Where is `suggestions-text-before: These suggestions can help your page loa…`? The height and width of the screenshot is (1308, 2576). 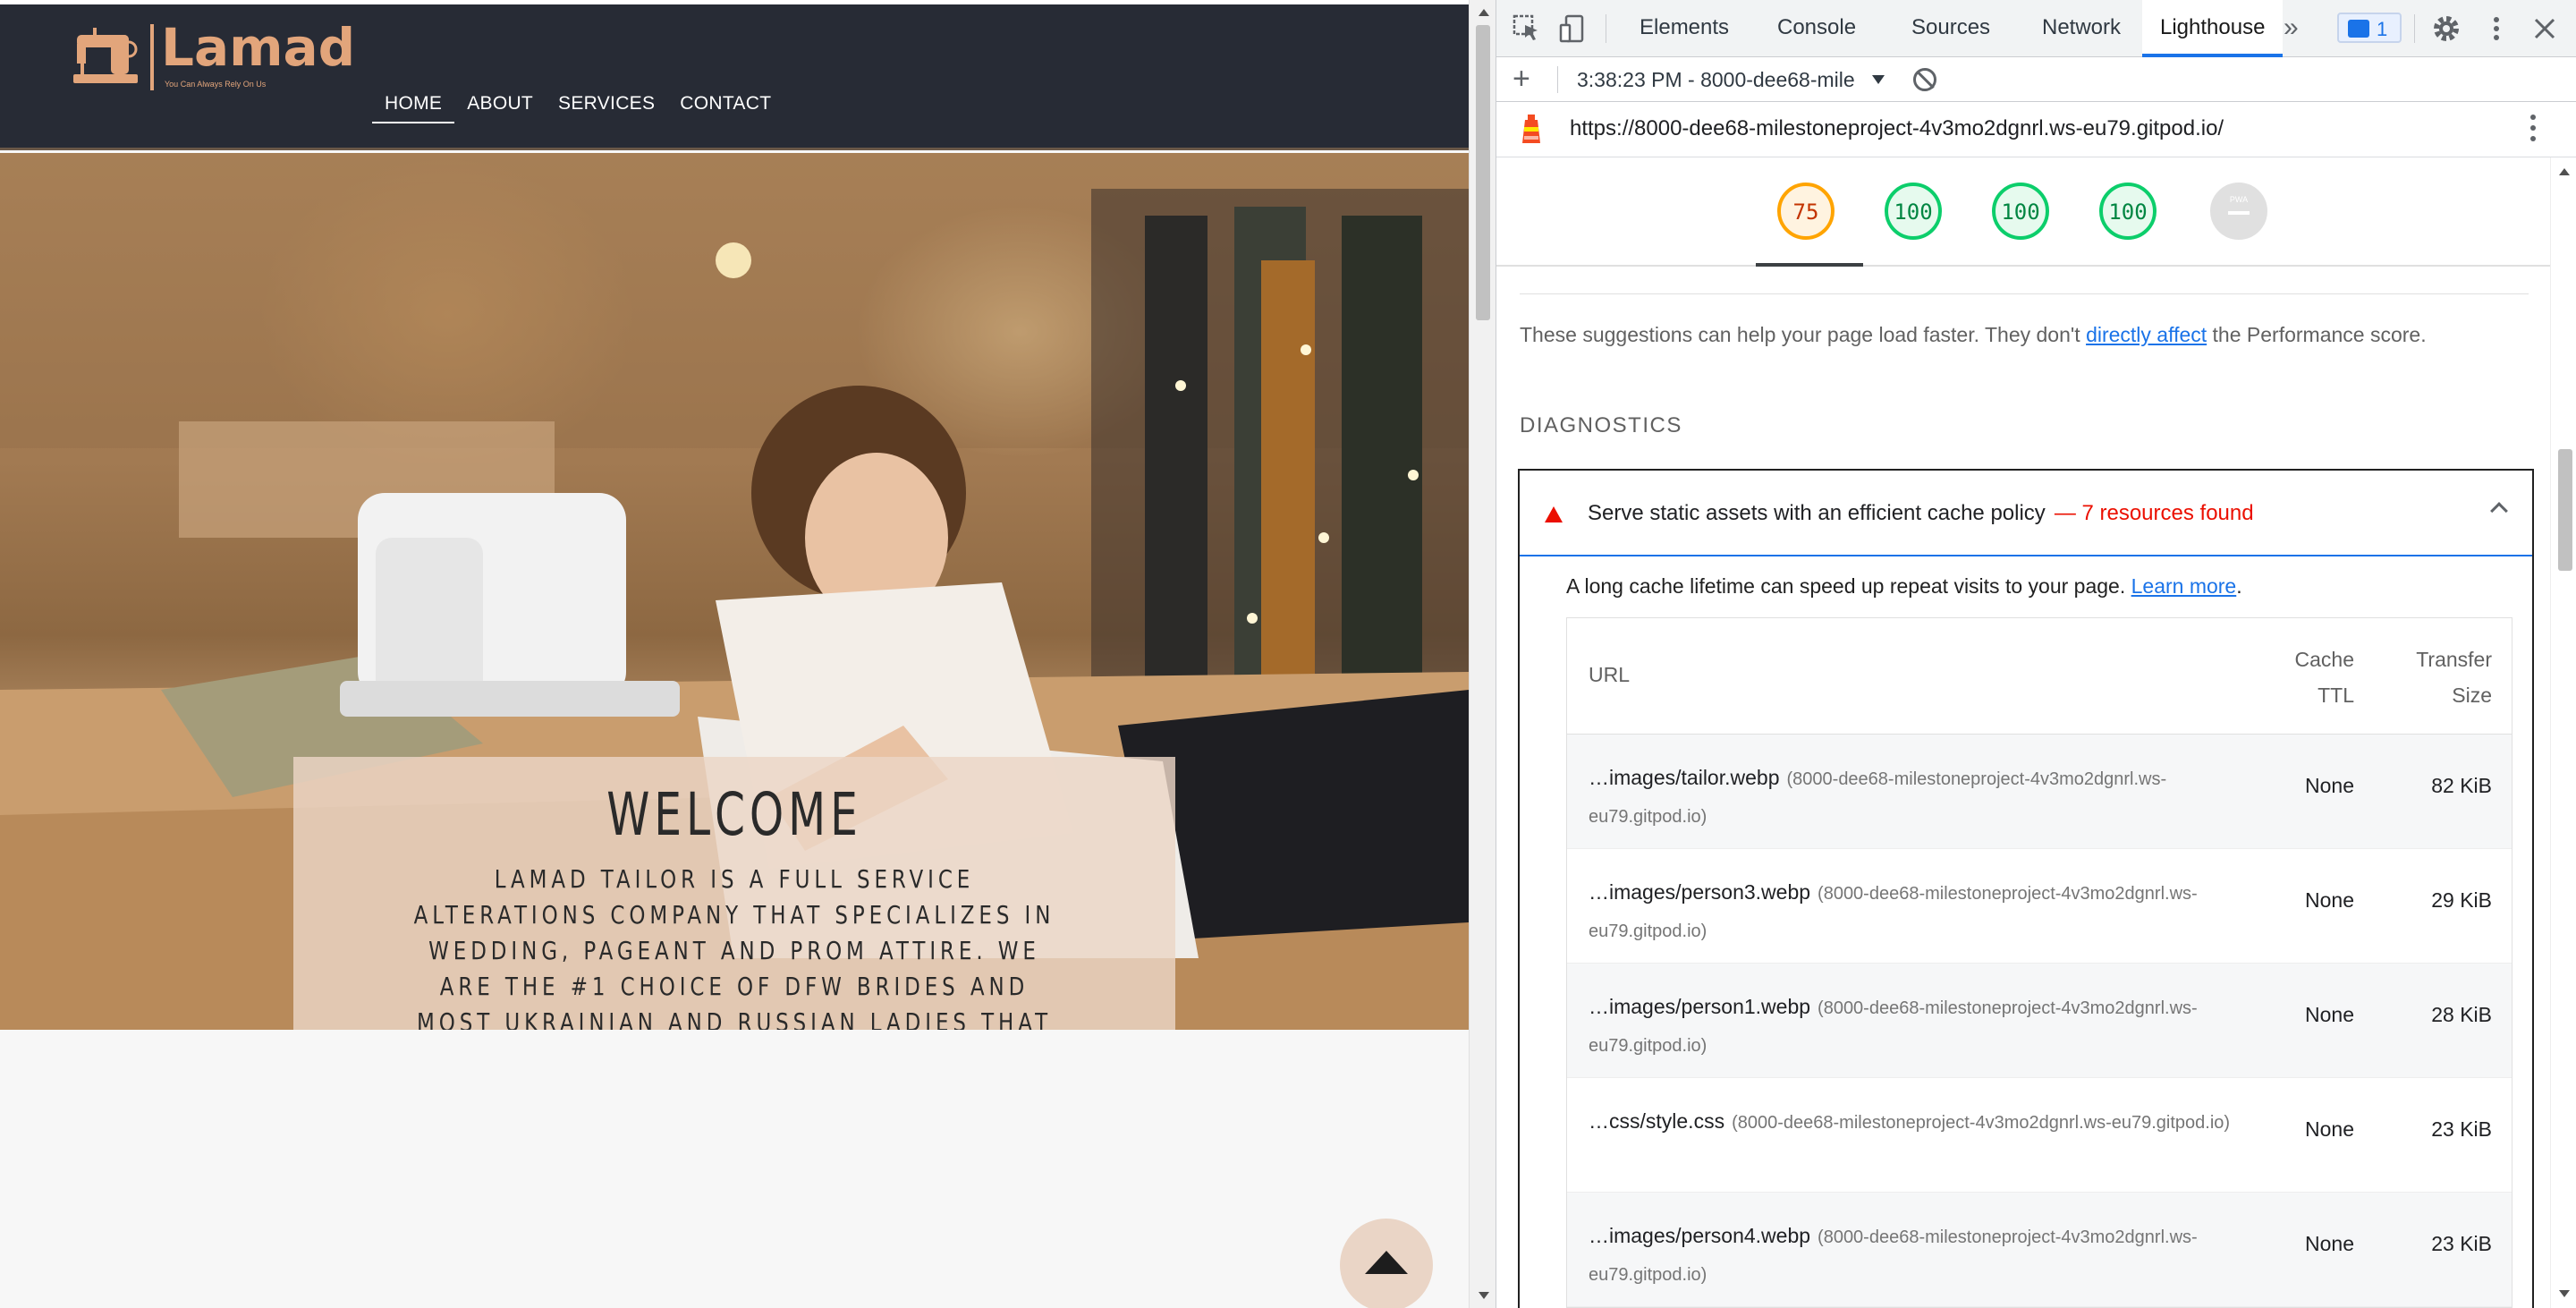
suggestions-text-before: These suggestions can help your page loa… is located at coordinates (1803, 334).